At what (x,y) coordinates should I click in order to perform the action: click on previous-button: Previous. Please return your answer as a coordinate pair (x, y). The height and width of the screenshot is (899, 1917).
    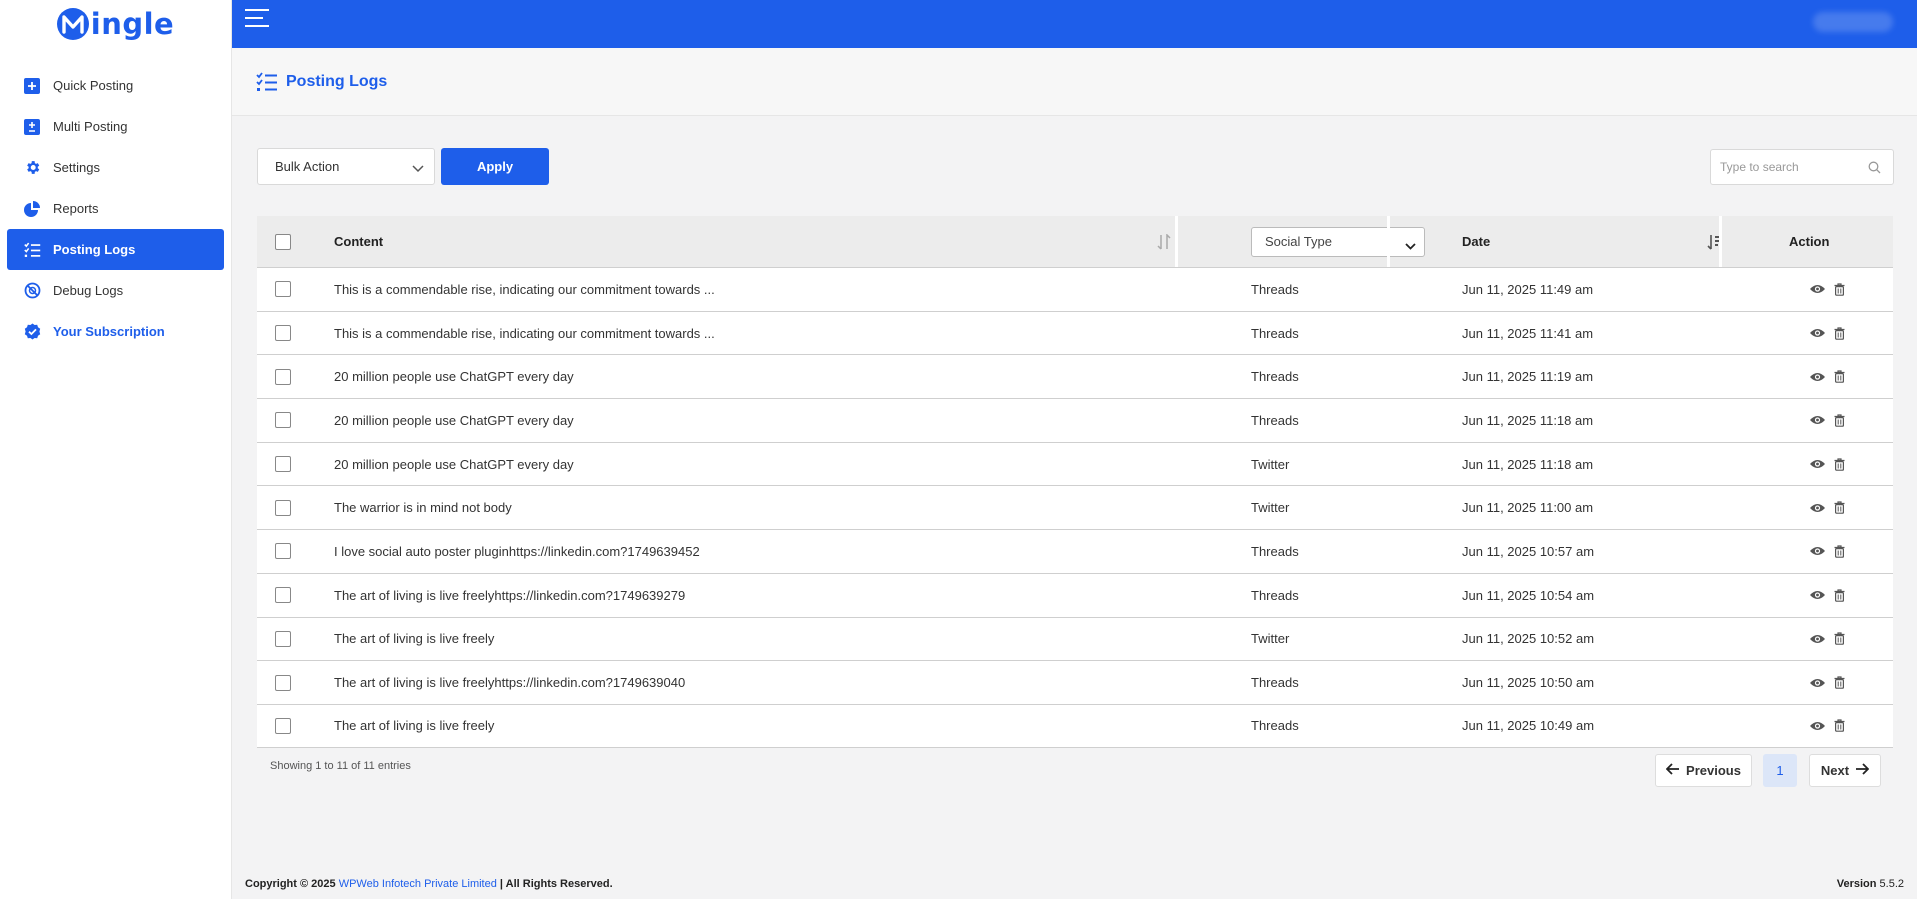
    Looking at the image, I should click on (1703, 770).